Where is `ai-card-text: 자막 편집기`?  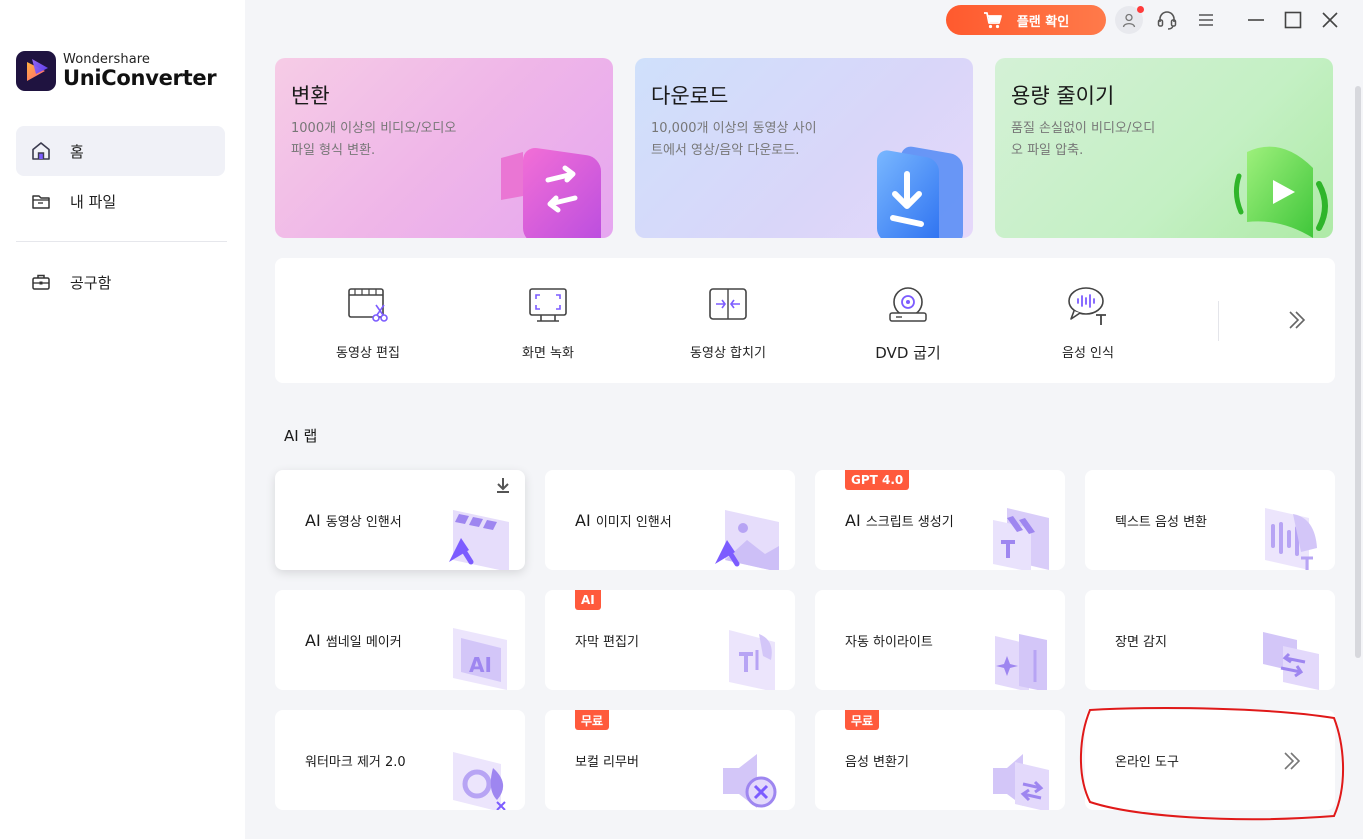 ai-card-text: 자막 편집기 is located at coordinates (607, 642).